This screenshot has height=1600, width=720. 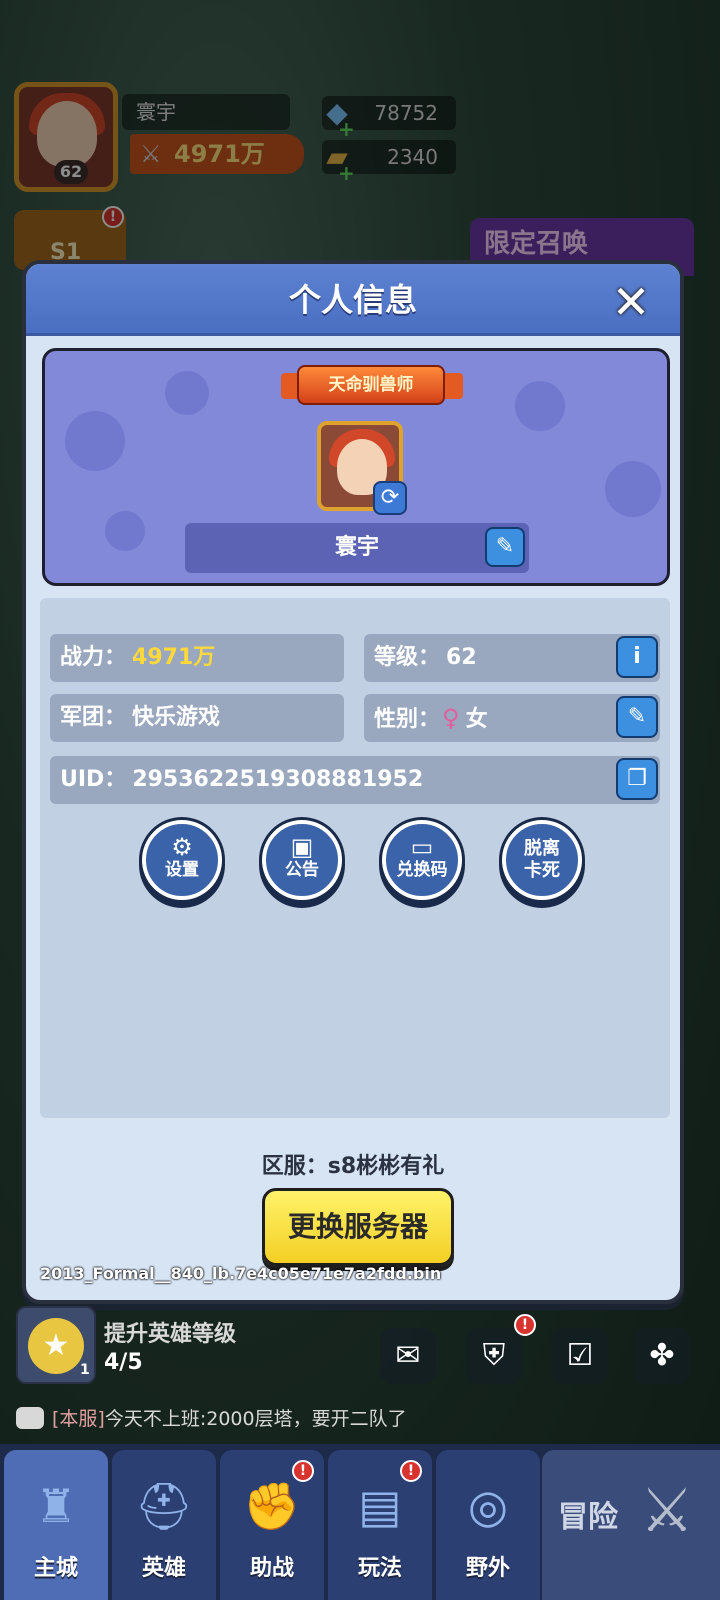 What do you see at coordinates (488, 1506) in the screenshot?
I see `portal-icon: ◎` at bounding box center [488, 1506].